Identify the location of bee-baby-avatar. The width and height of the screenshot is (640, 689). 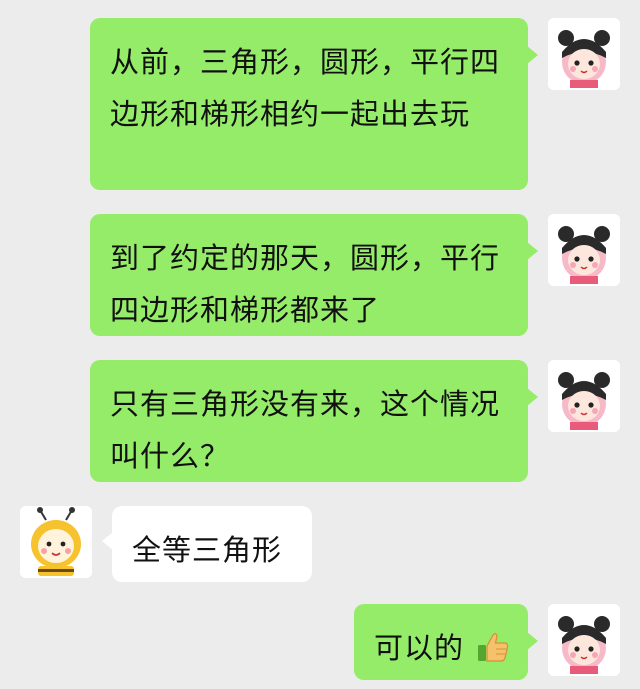
(56, 542).